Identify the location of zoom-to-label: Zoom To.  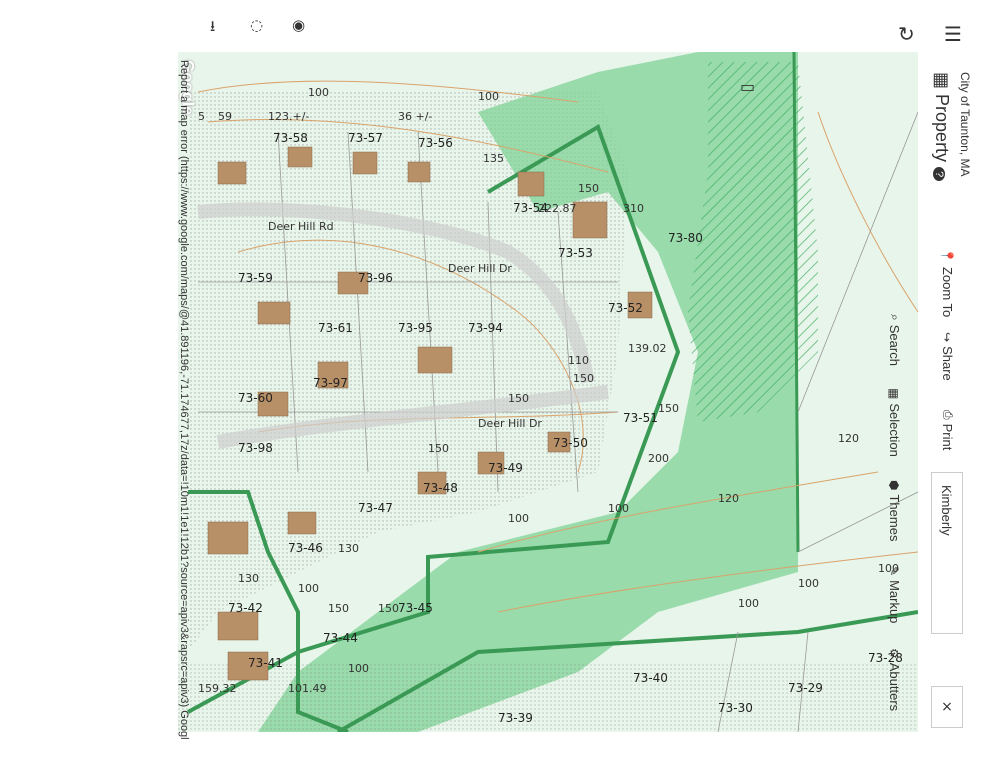
(947, 292).